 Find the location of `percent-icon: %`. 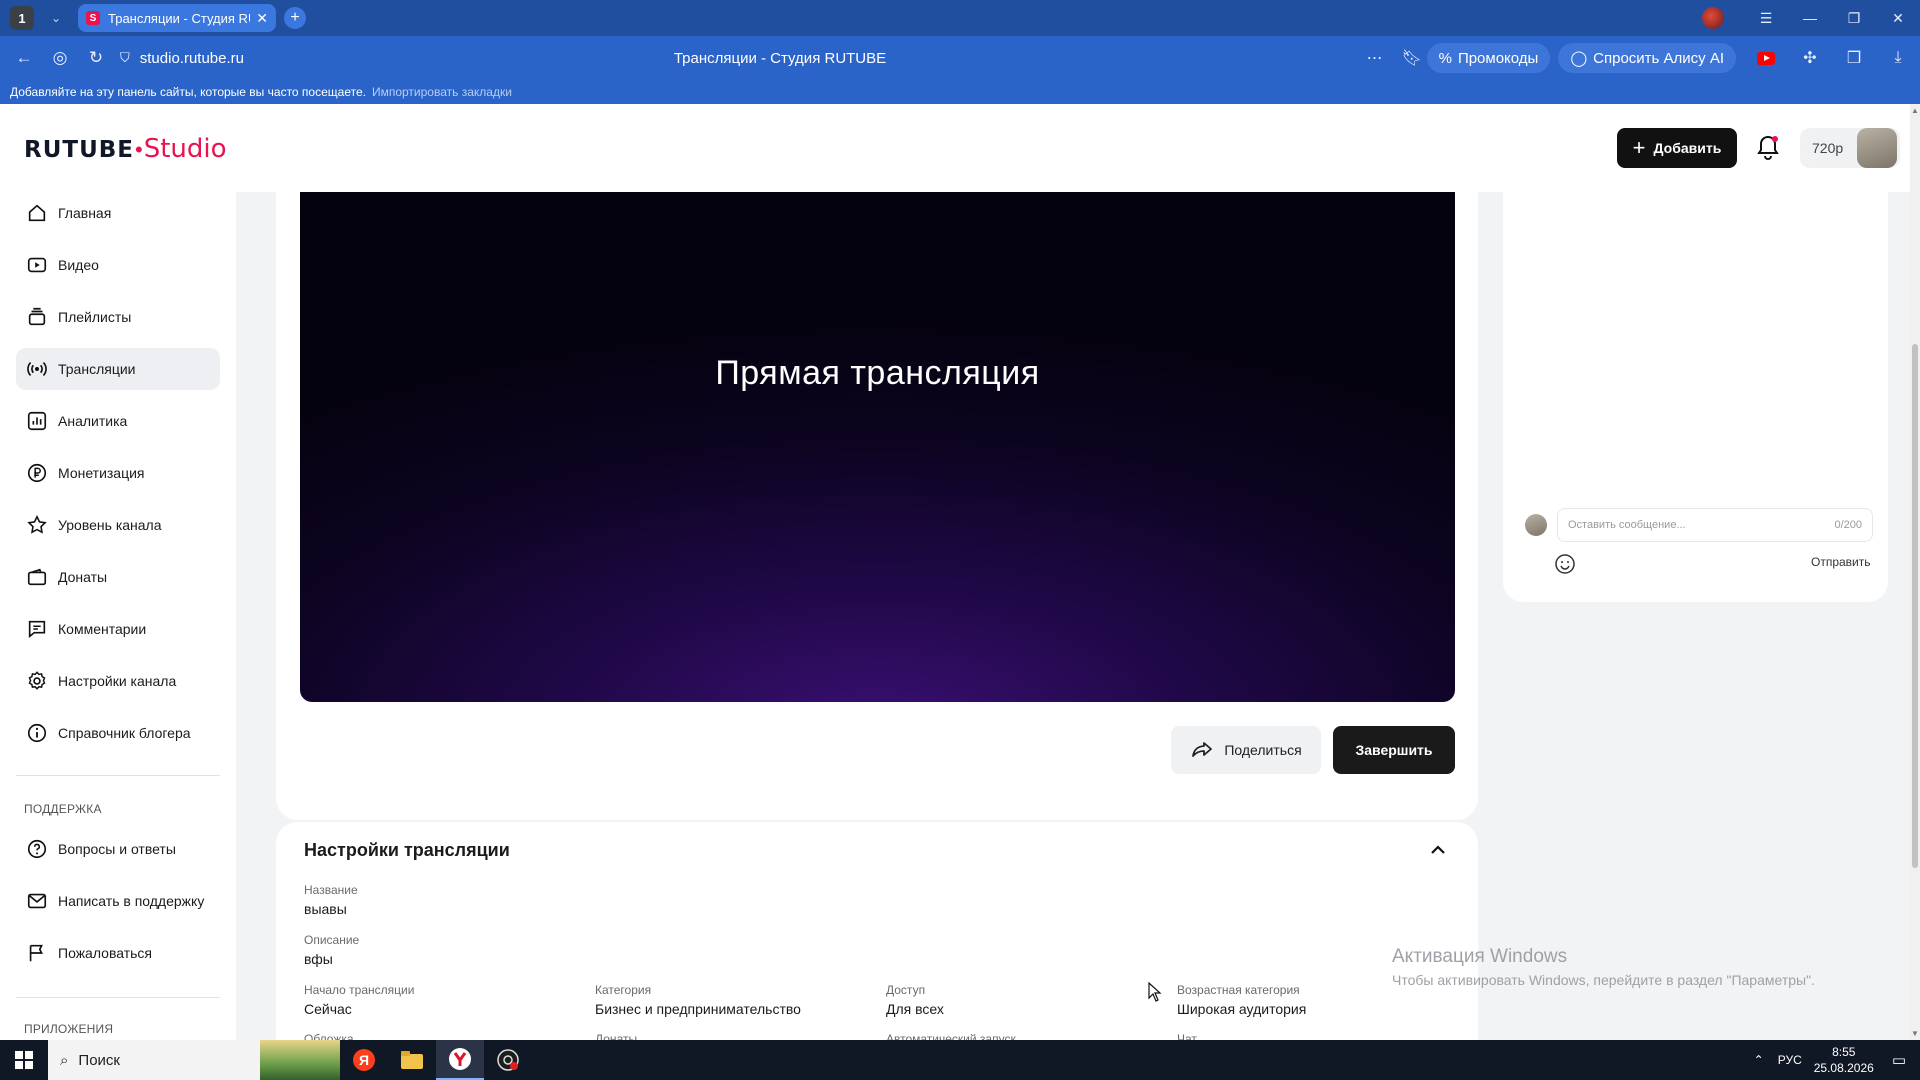

percent-icon: % is located at coordinates (1445, 58).